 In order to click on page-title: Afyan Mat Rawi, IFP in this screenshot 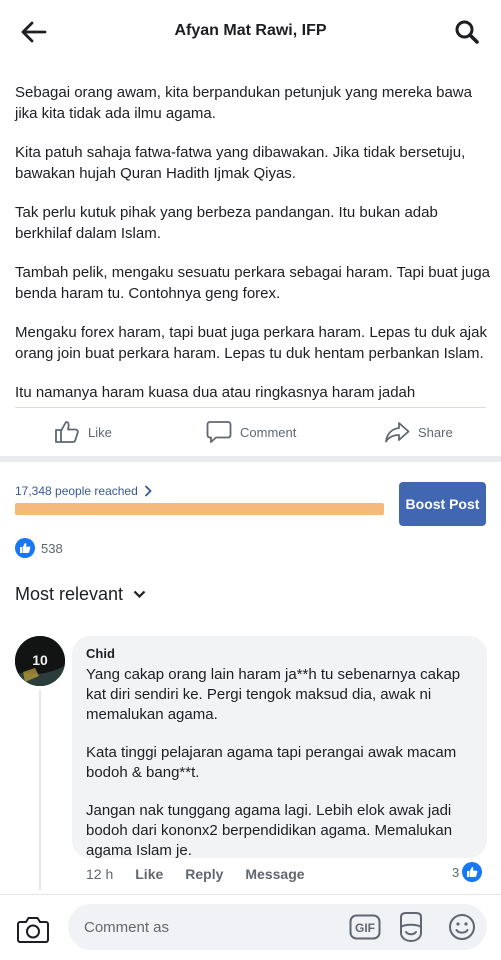, I will do `click(250, 30)`.